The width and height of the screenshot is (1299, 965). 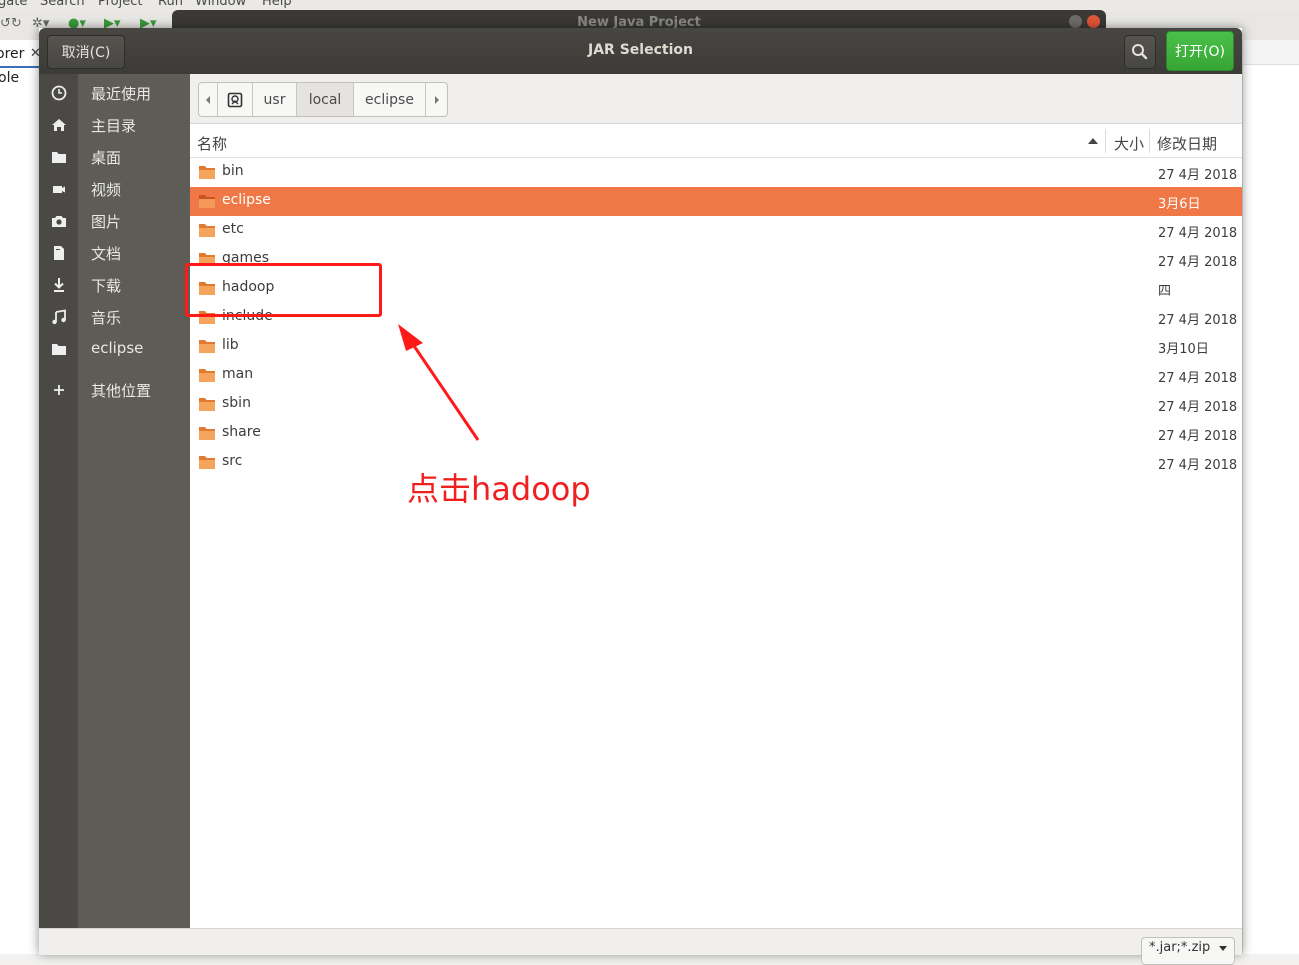 What do you see at coordinates (236, 403) in the screenshot?
I see `file-name: sbin` at bounding box center [236, 403].